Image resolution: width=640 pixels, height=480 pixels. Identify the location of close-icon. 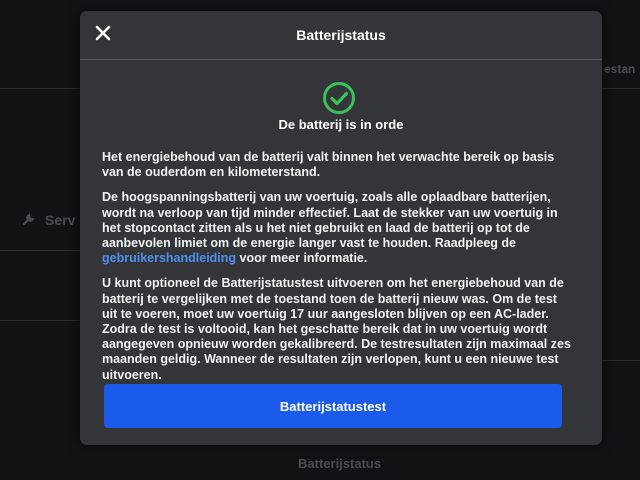
(103, 35).